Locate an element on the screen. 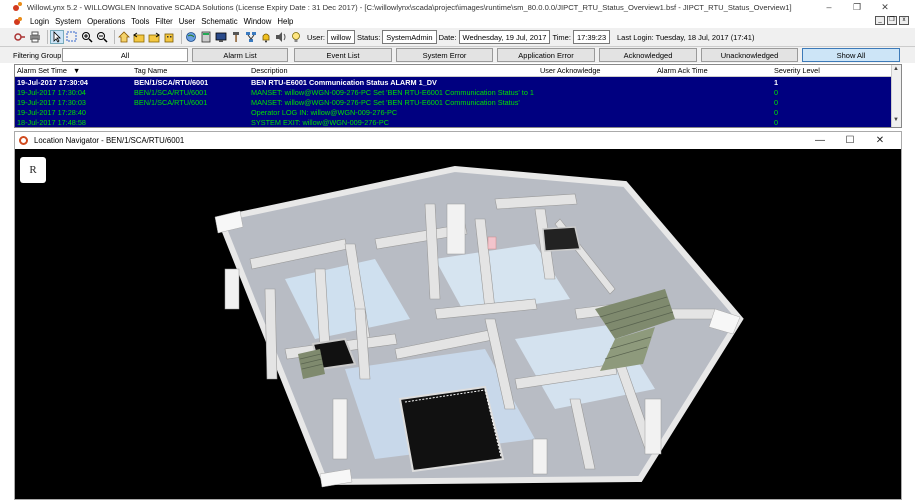 This screenshot has height=500, width=915. status-field: SystemAdmin is located at coordinates (409, 37).